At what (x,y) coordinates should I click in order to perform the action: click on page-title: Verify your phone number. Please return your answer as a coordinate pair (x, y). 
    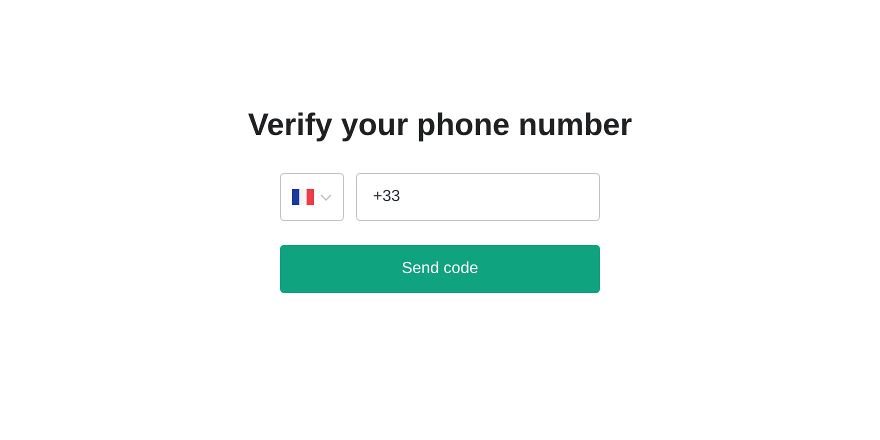
    Looking at the image, I should click on (440, 125).